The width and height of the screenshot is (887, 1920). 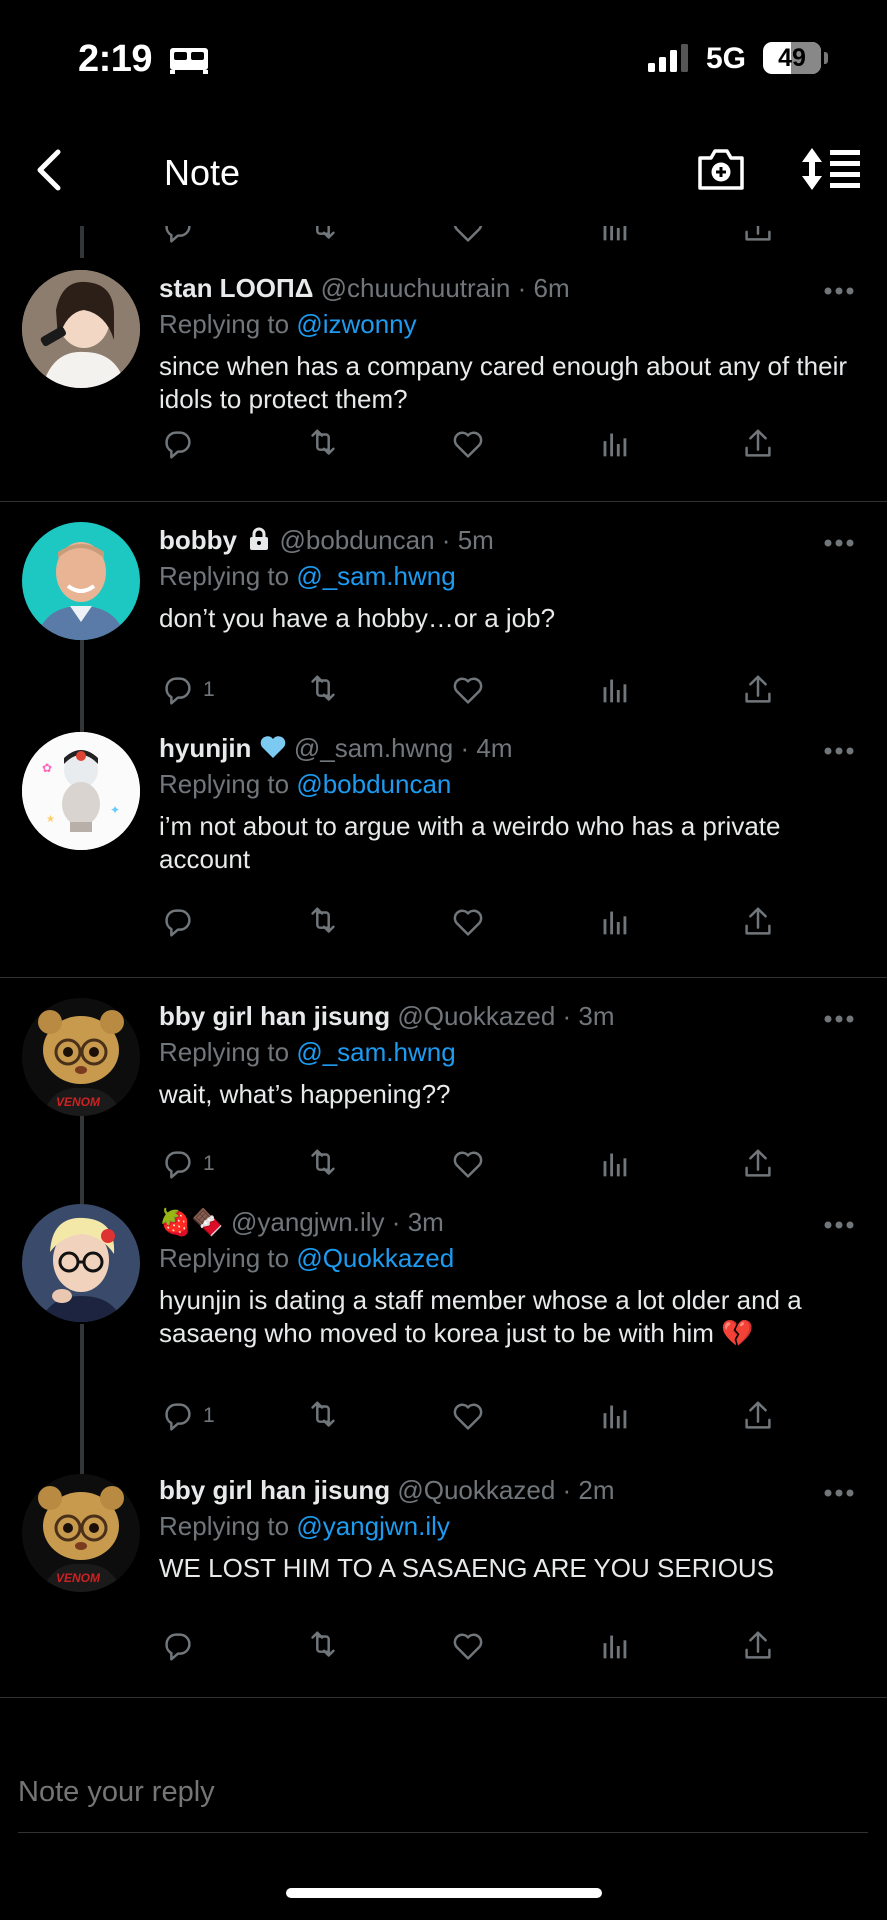 I want to click on views-icon, so click(x=615, y=1417).